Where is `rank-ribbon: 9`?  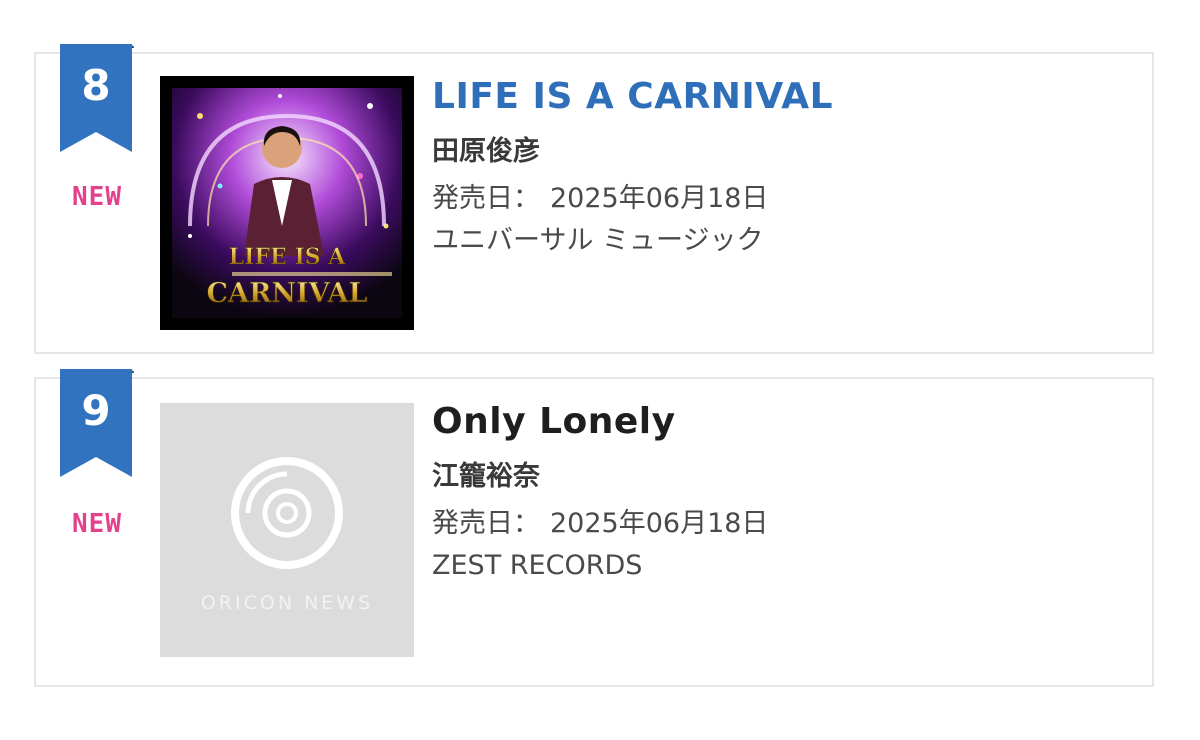
rank-ribbon: 9 is located at coordinates (97, 424).